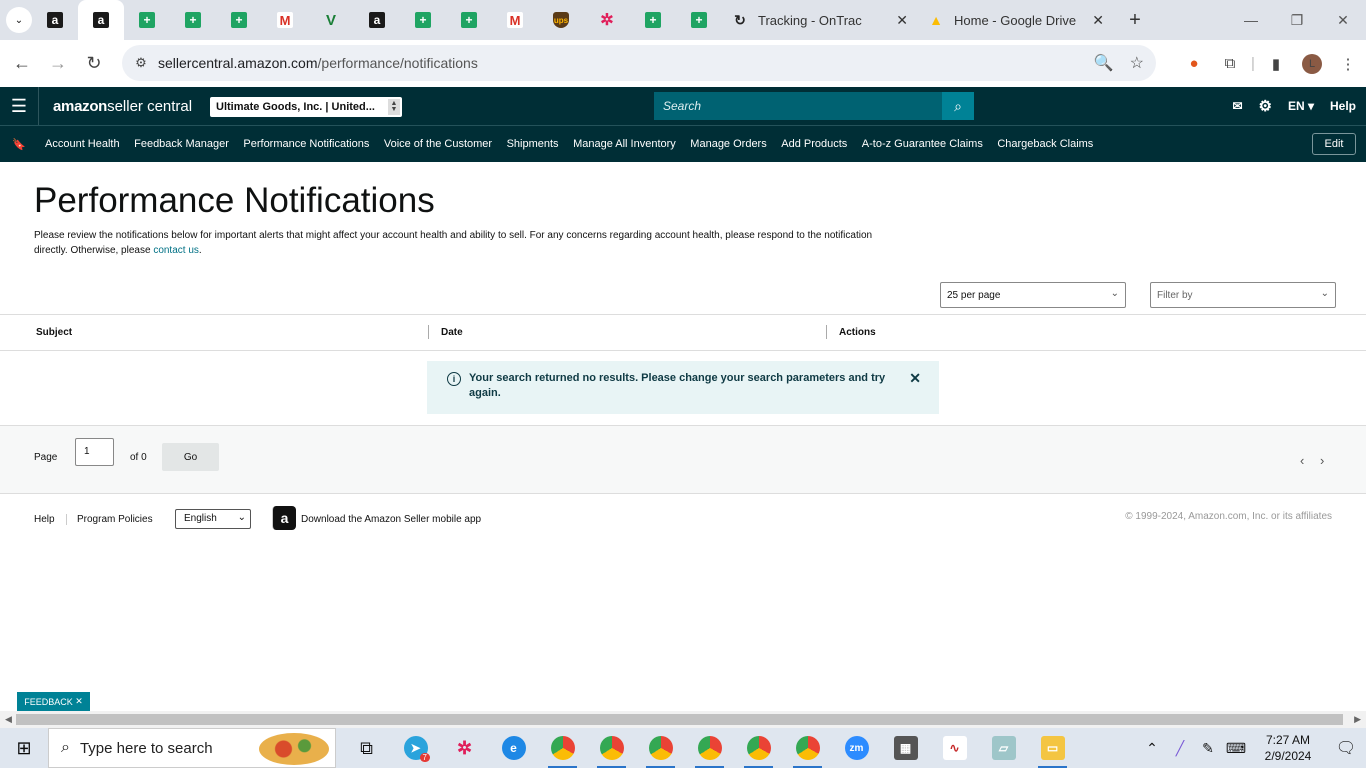 Image resolution: width=1366 pixels, height=768 pixels. What do you see at coordinates (394, 107) in the screenshot?
I see `store-selector-arrows-icon: ▲ ▼` at bounding box center [394, 107].